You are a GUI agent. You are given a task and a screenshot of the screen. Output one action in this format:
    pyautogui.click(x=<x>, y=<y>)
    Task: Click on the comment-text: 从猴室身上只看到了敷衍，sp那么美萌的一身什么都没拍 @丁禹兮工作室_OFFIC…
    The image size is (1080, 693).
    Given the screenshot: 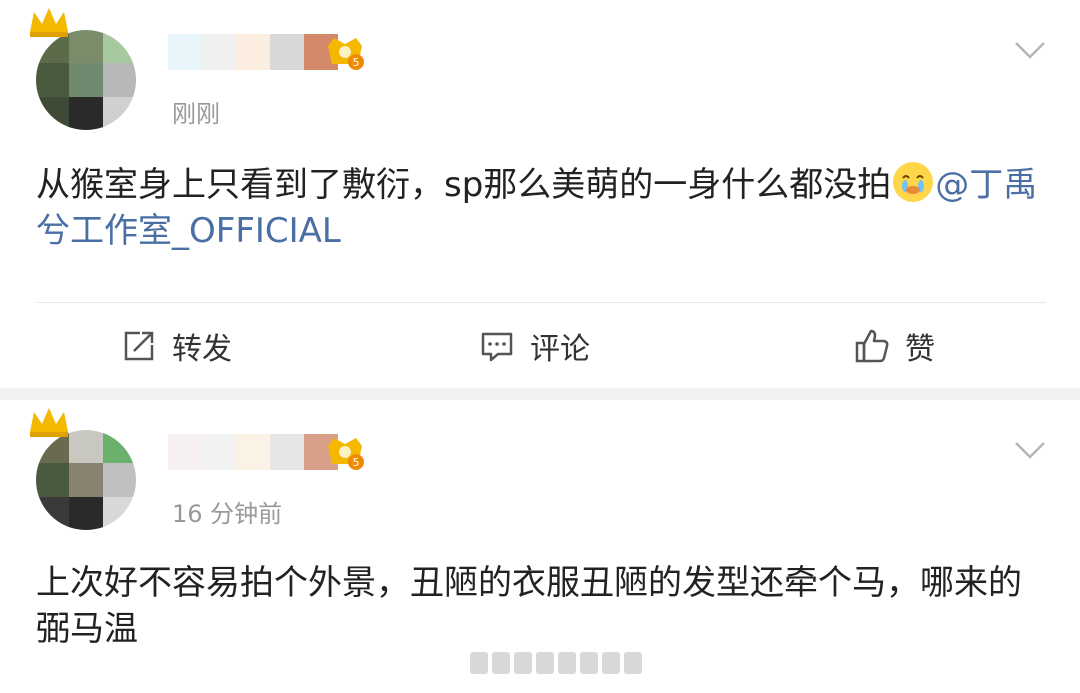 What is the action you would take?
    pyautogui.click(x=541, y=207)
    